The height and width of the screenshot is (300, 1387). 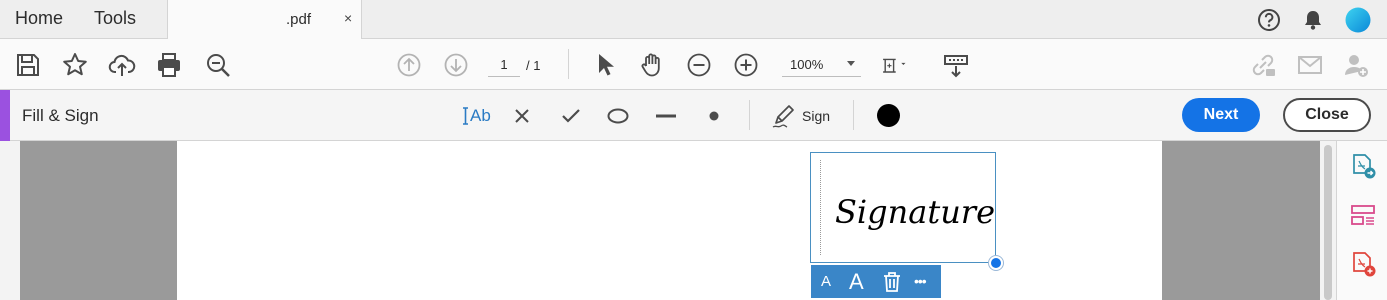 I want to click on close-tab-icon: ×, so click(x=348, y=18).